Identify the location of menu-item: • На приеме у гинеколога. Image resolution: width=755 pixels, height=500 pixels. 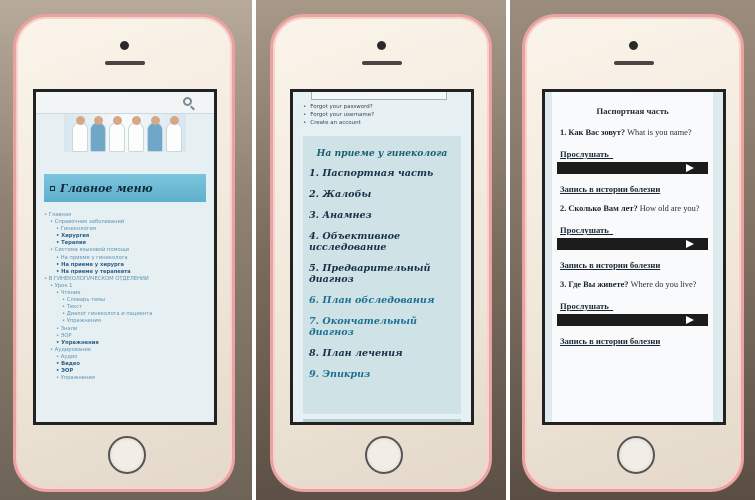
(129, 258).